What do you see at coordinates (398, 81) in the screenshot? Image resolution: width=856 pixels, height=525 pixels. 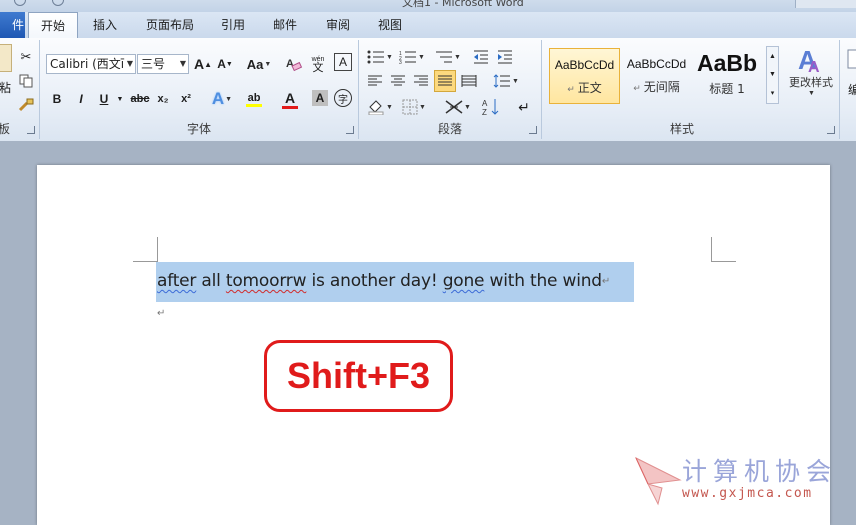 I see `align-center-button` at bounding box center [398, 81].